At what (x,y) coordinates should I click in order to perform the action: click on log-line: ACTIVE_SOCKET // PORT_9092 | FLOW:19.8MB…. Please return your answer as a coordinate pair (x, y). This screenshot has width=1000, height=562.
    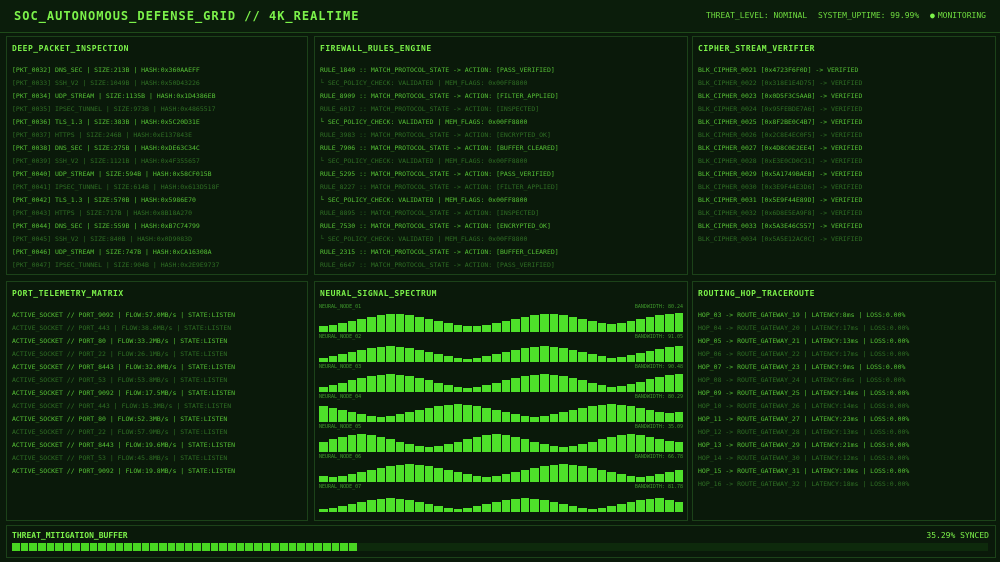
    Looking at the image, I should click on (124, 471).